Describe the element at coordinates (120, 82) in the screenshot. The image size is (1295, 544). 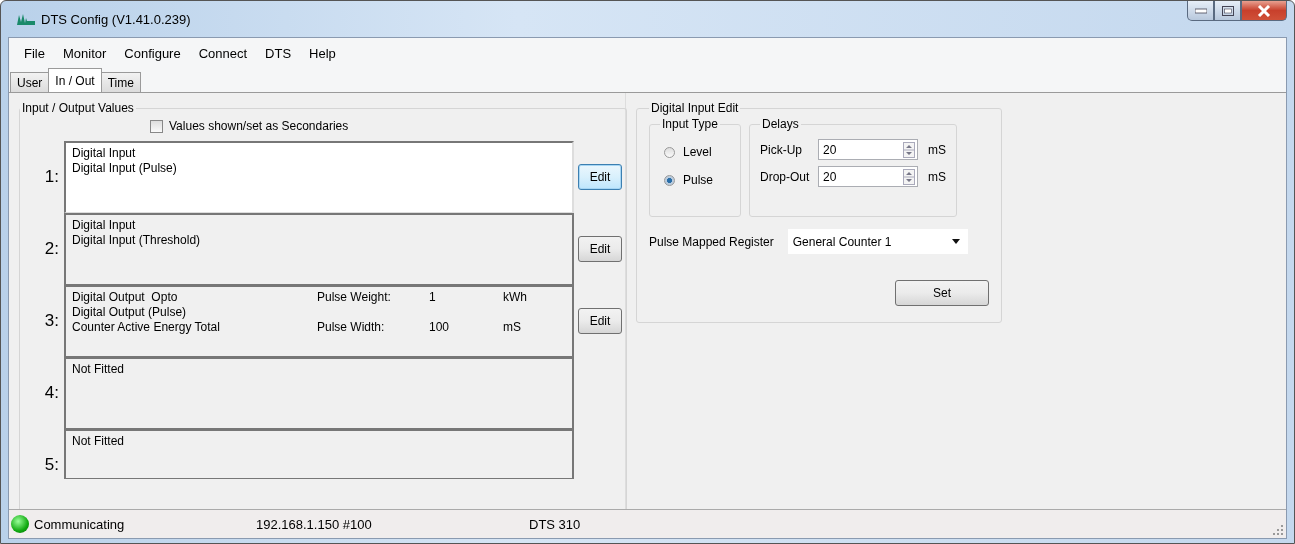
I see `tab: Time` at that location.